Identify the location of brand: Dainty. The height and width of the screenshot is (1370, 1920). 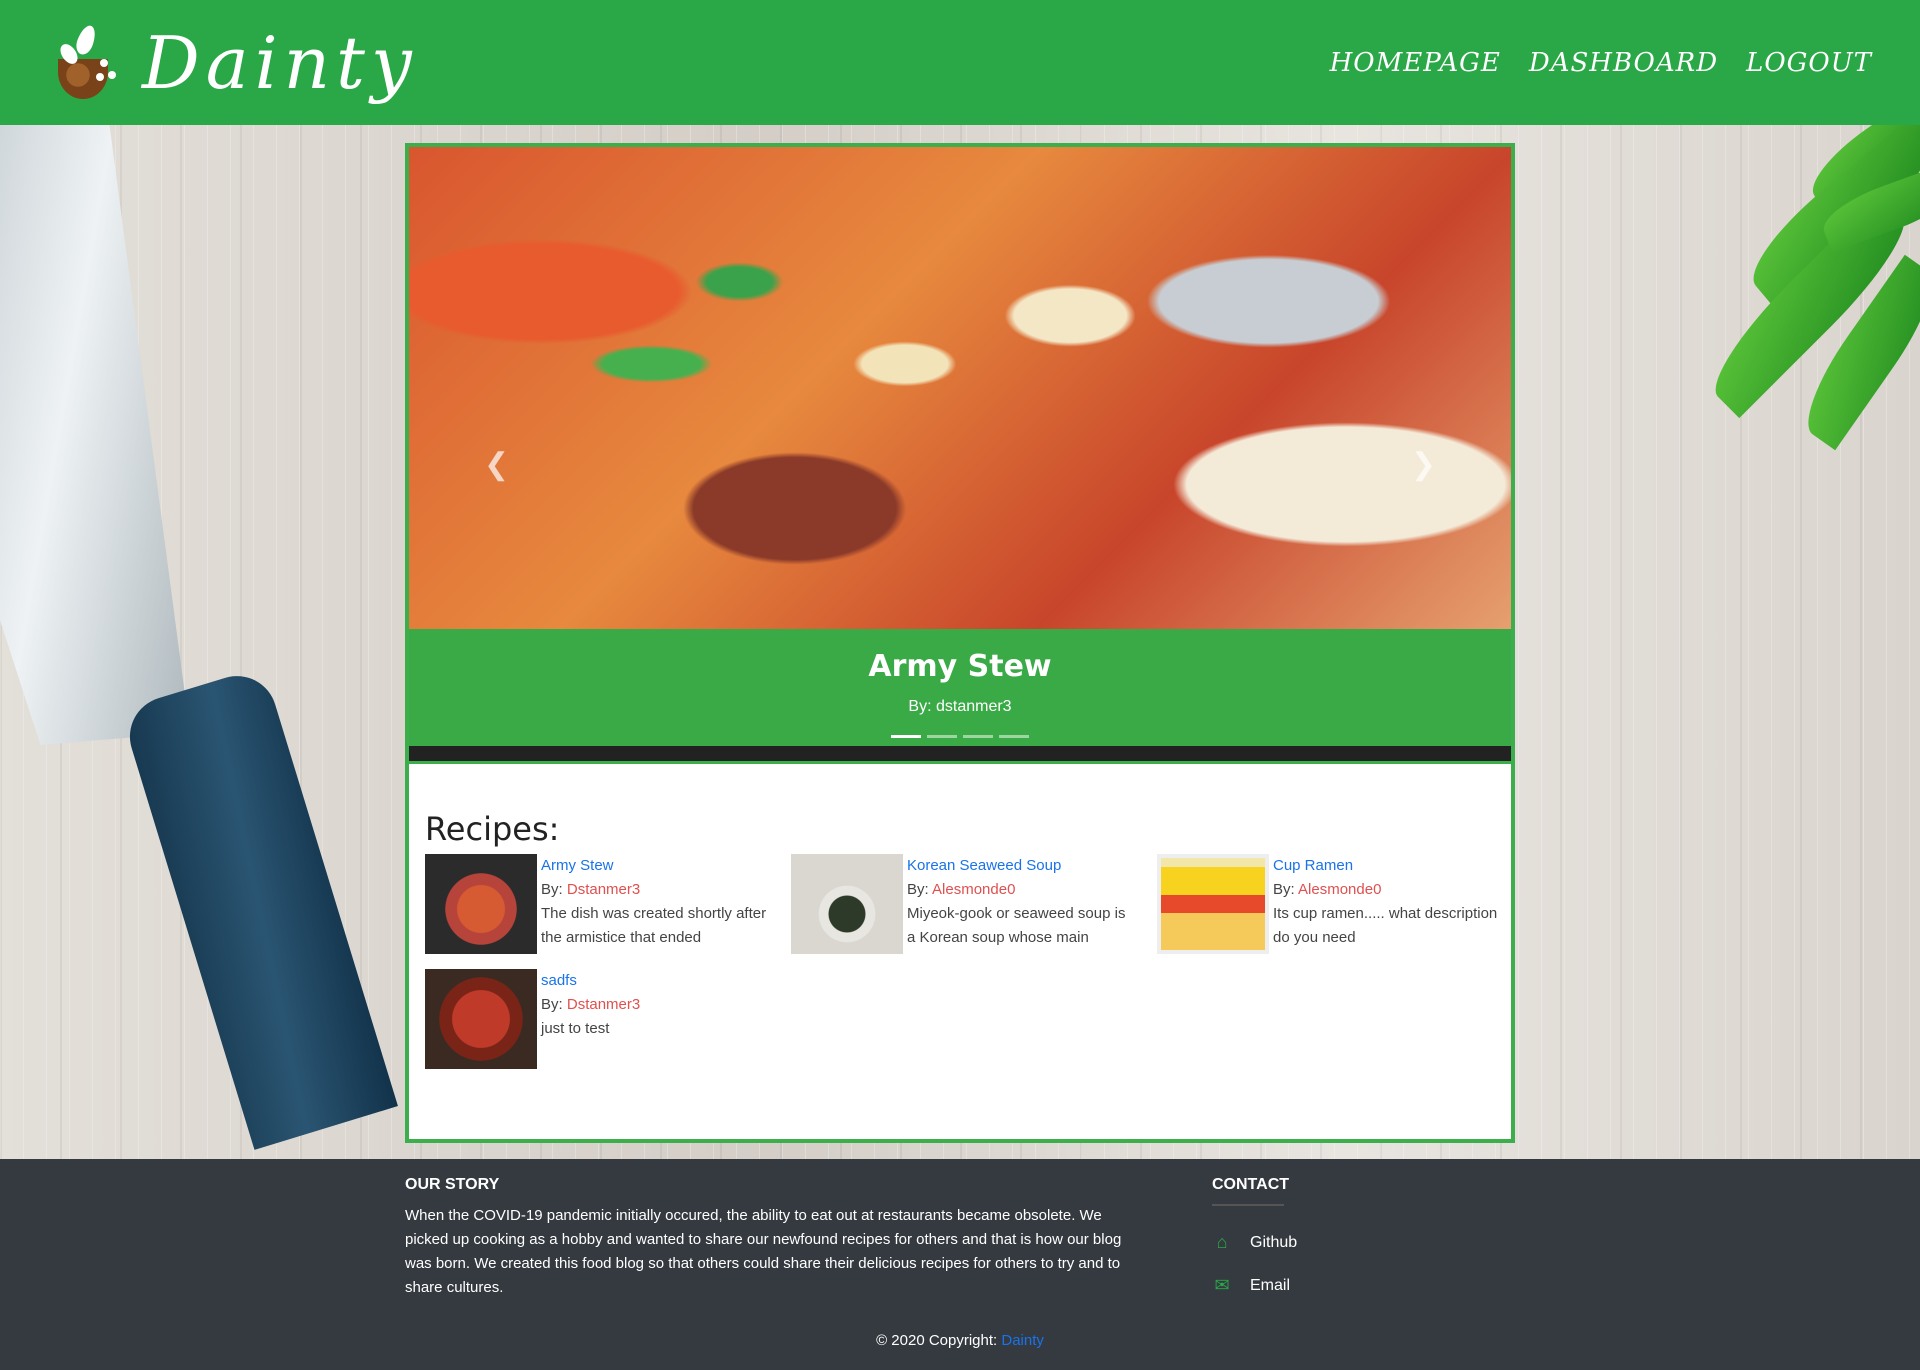
(237, 63).